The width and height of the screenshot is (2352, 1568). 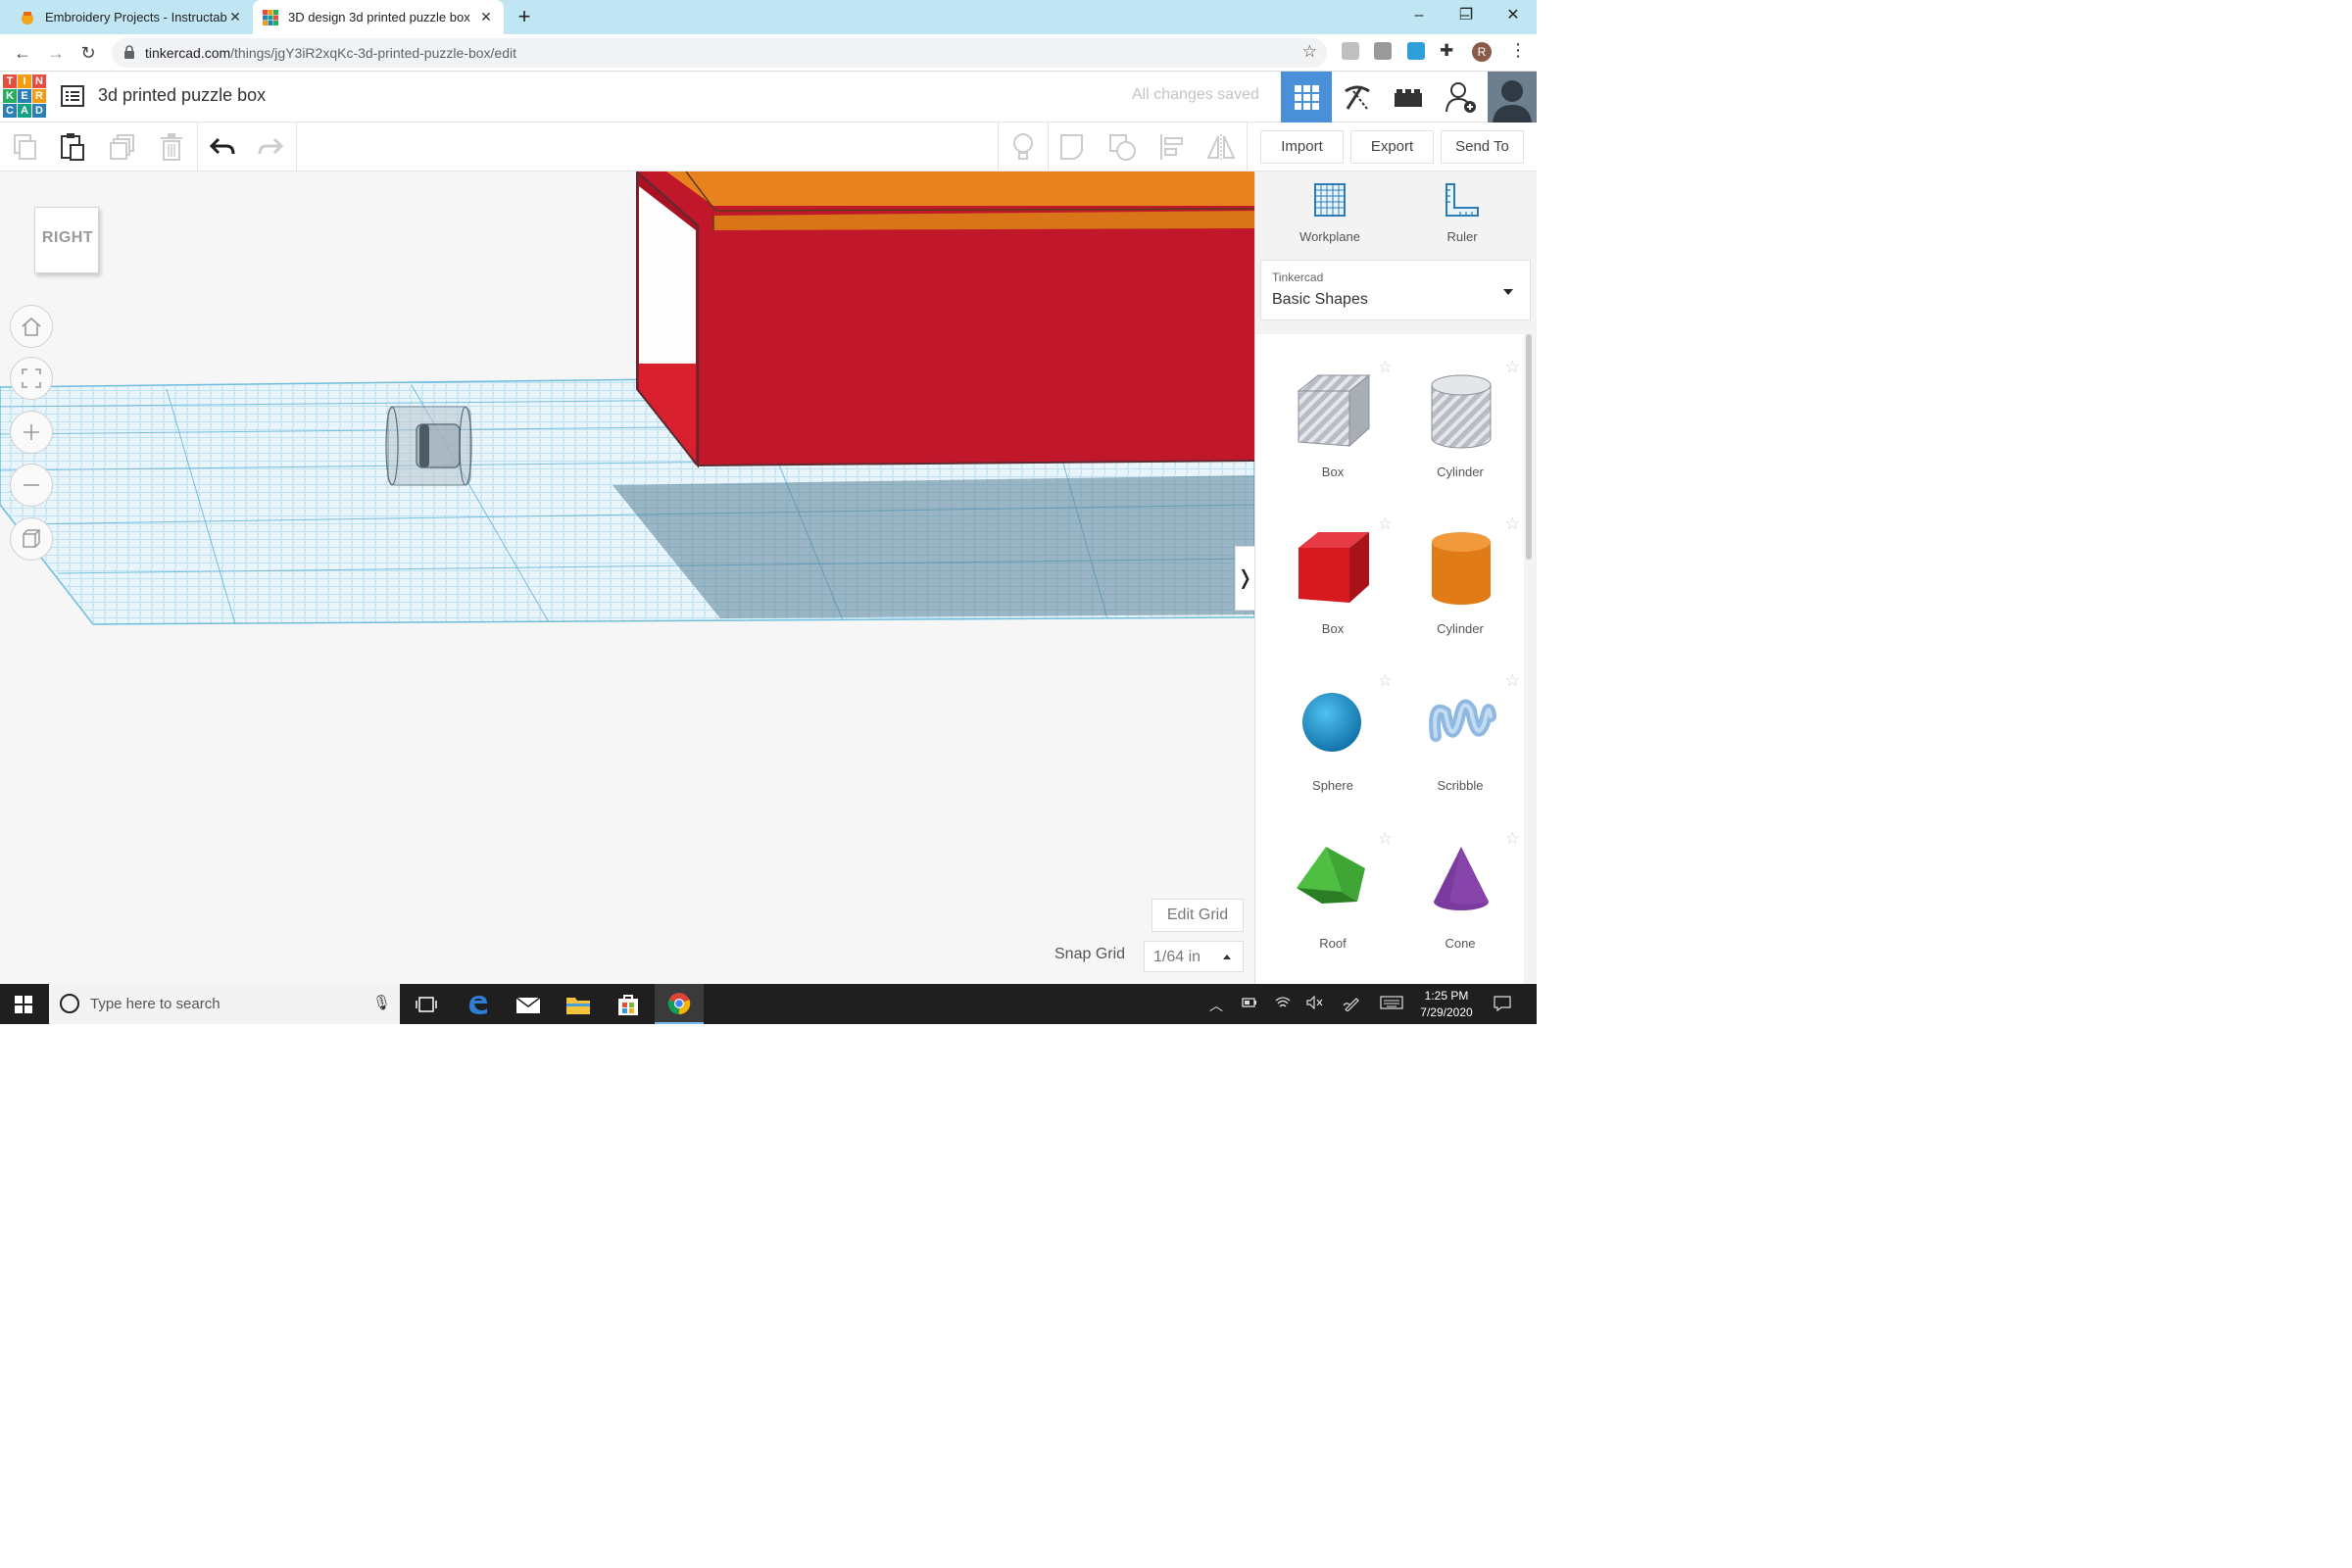 I want to click on profile-avatar: R, so click(x=1482, y=52).